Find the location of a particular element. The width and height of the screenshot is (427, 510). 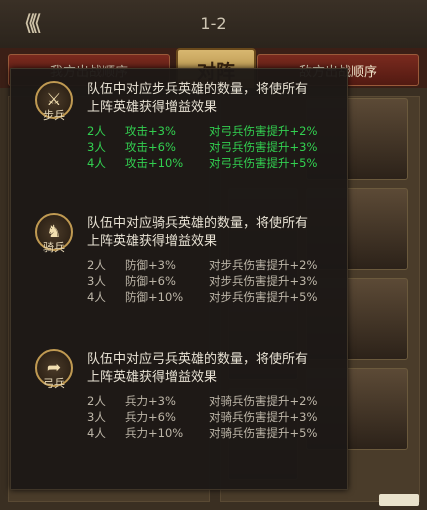

effect-text: 对骑兵伤害提升+5% is located at coordinates (263, 433).